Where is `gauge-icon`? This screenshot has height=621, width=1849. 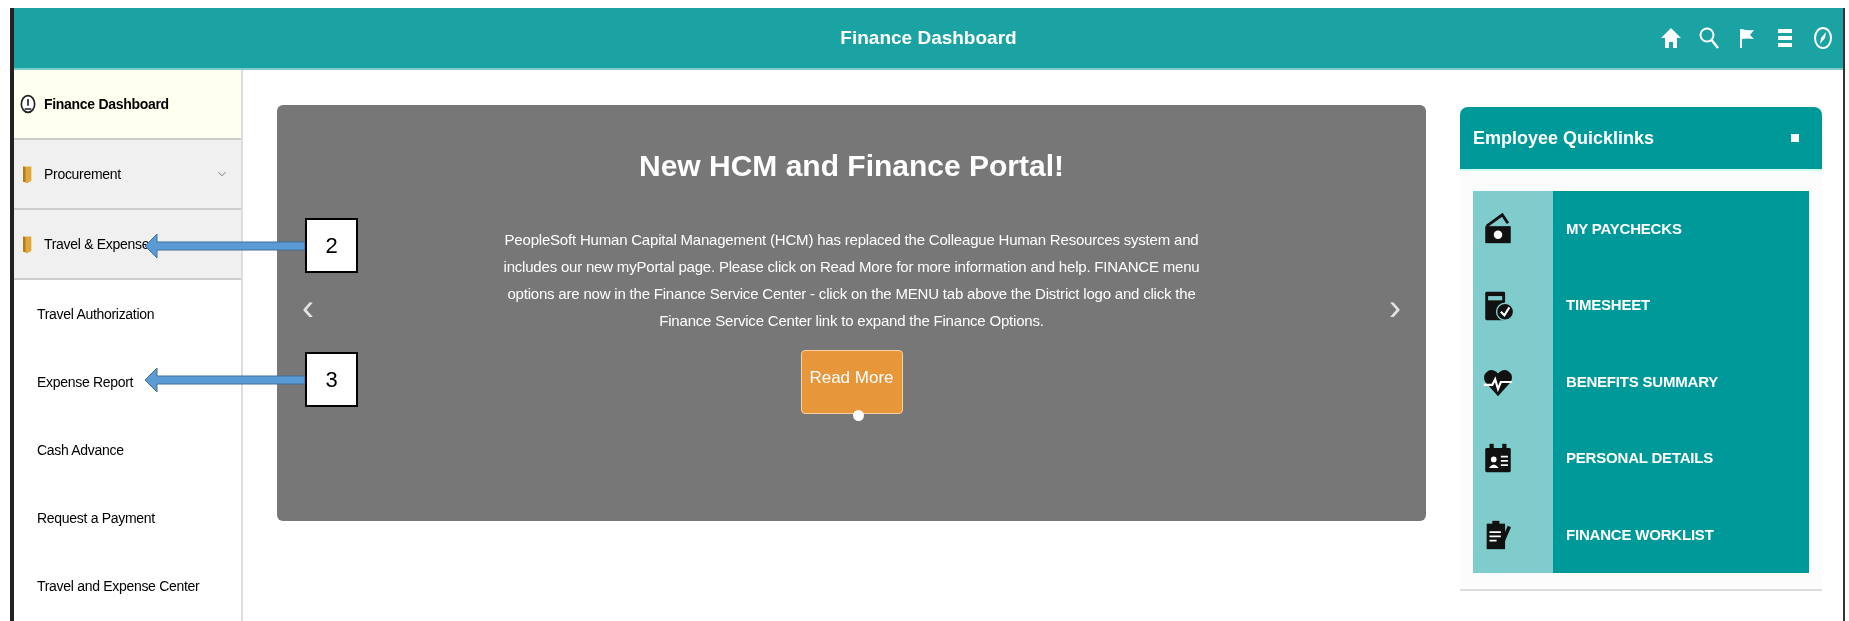 gauge-icon is located at coordinates (28, 104).